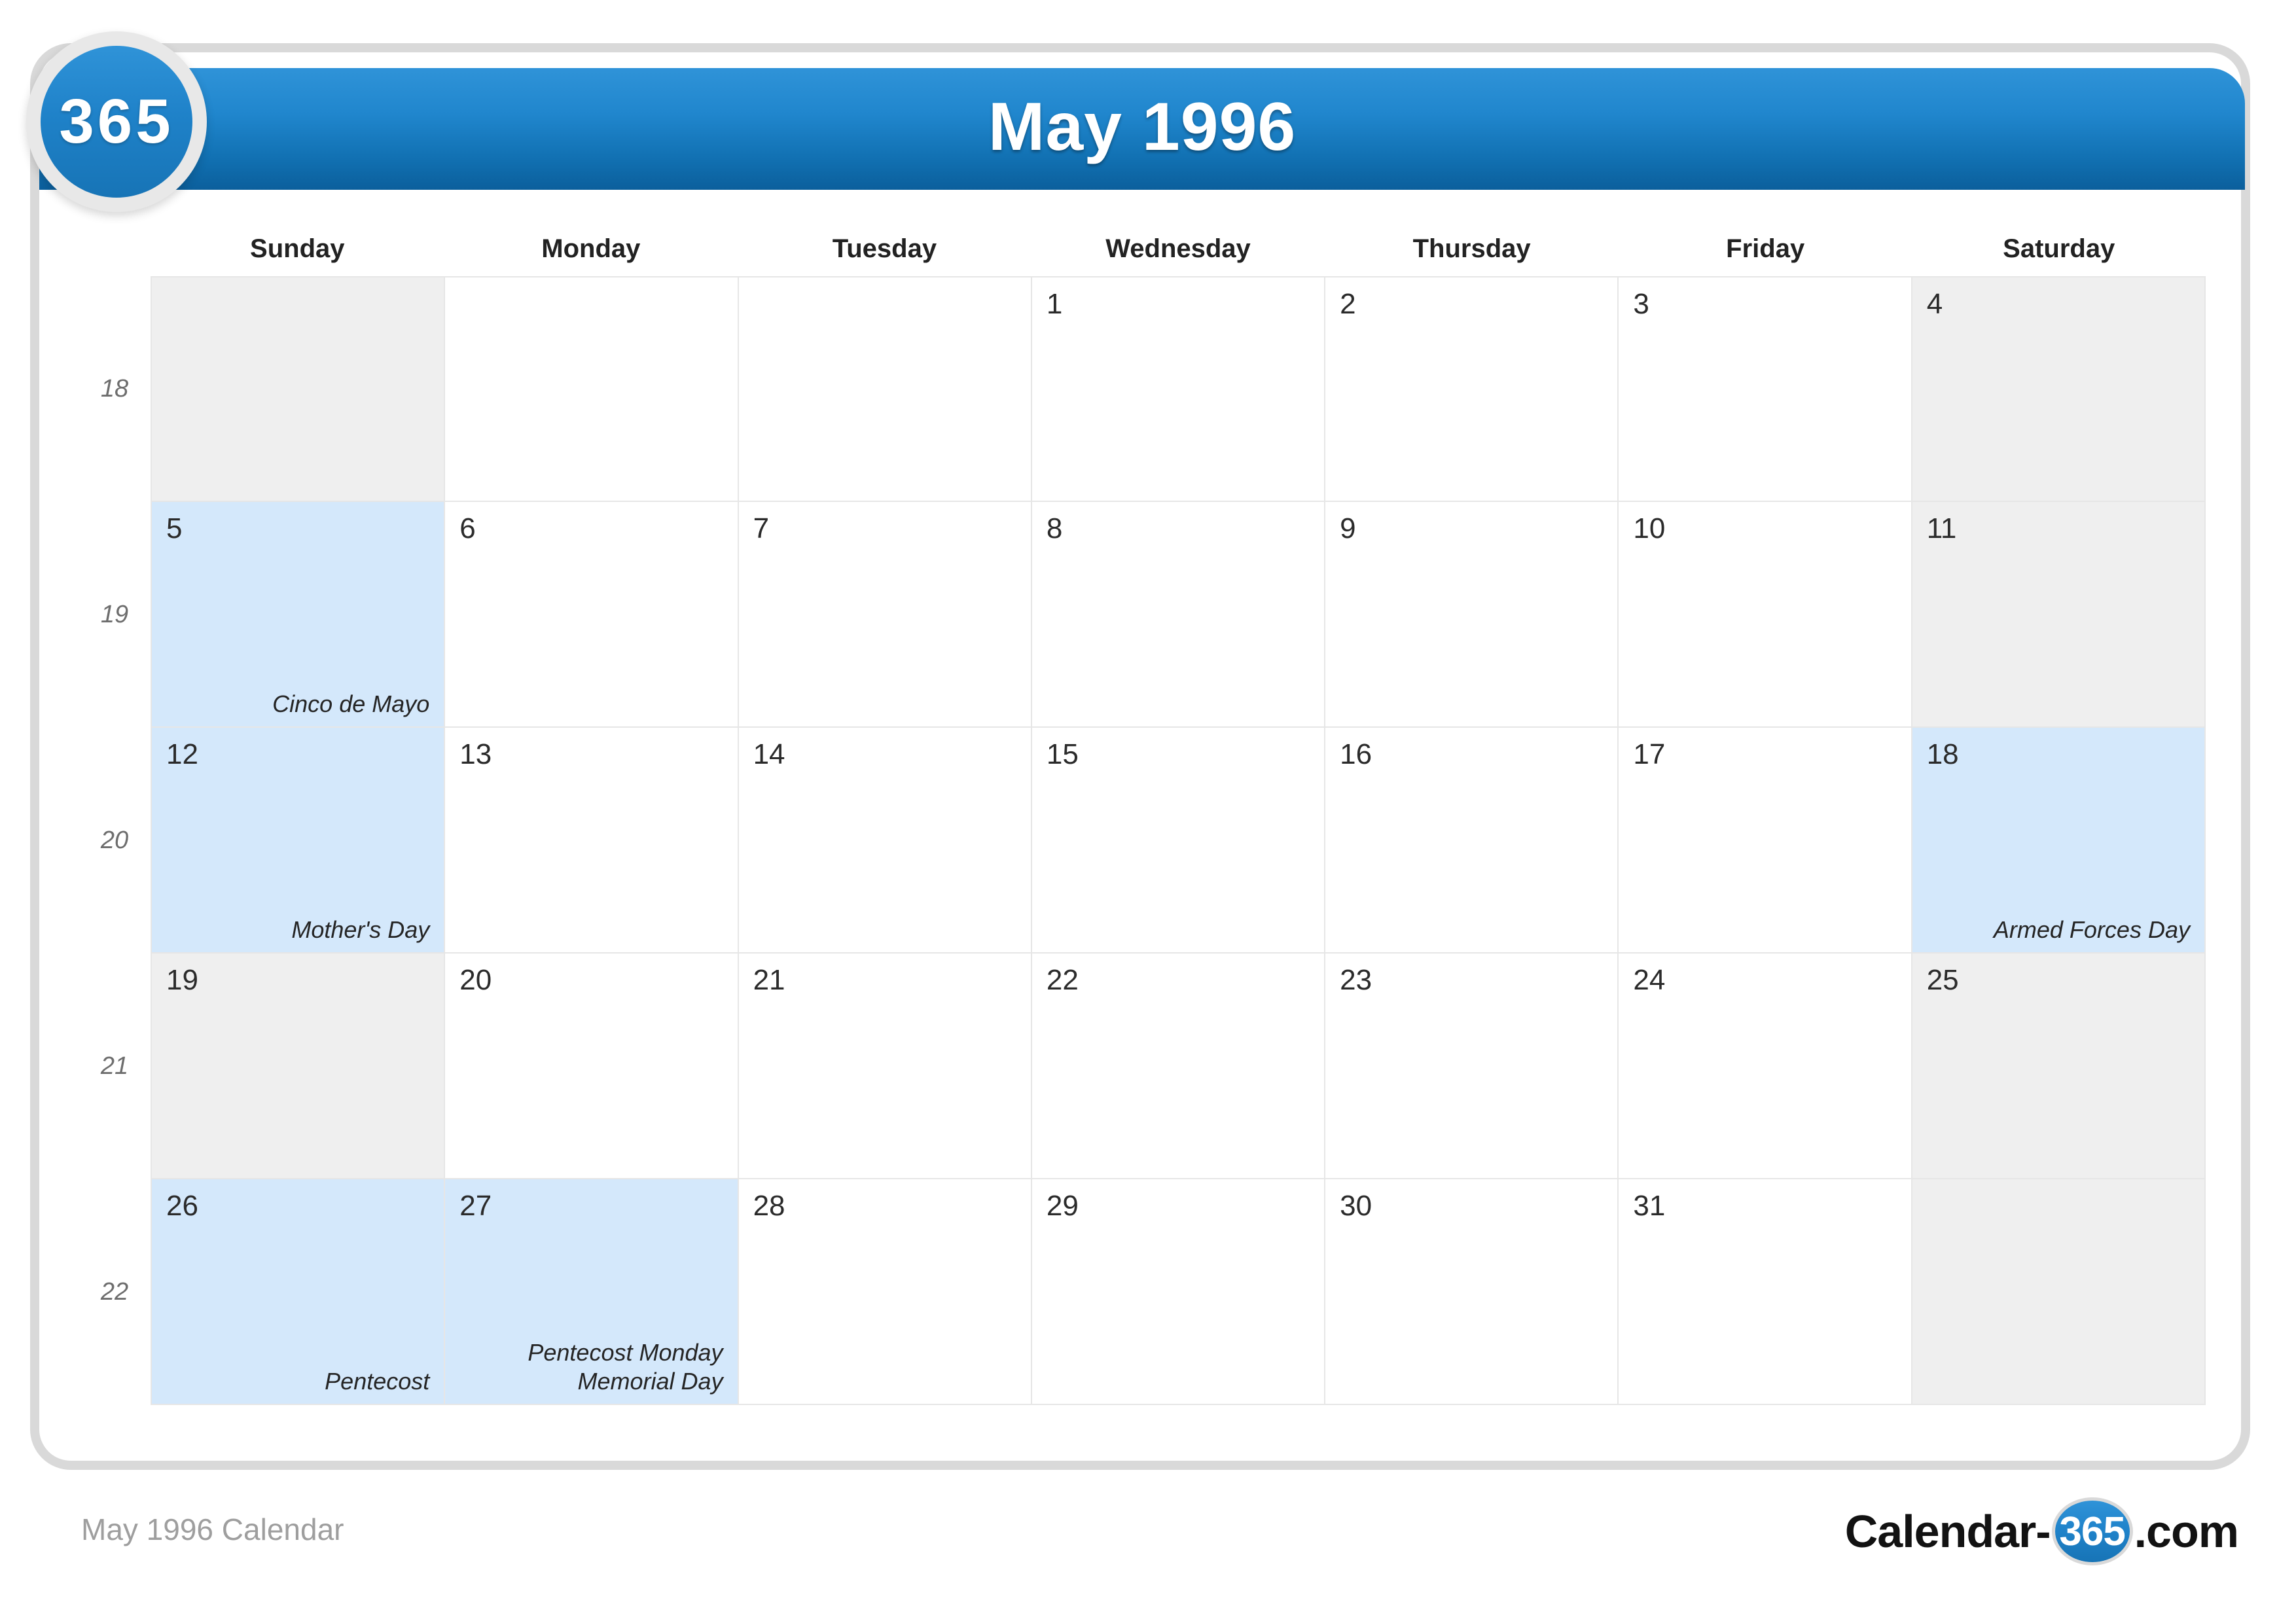 The width and height of the screenshot is (2296, 1623). Describe the element at coordinates (1178, 615) in the screenshot. I see `calendar-day-cell: 8` at that location.